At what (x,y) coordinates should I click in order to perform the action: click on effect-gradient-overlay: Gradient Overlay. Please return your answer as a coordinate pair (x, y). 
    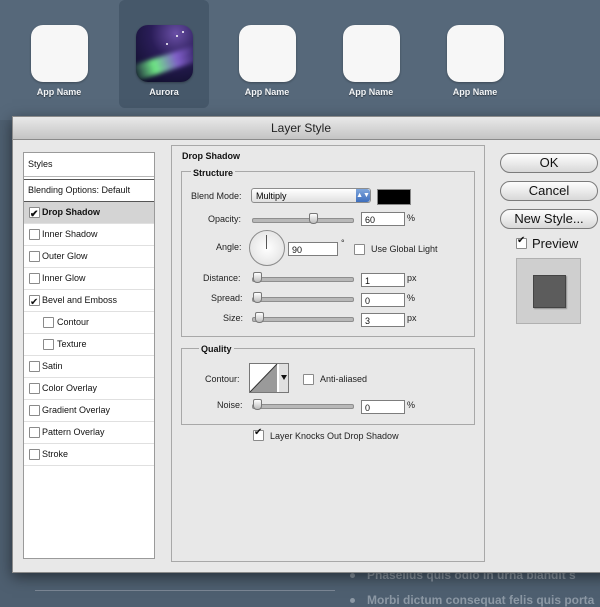
    Looking at the image, I should click on (89, 411).